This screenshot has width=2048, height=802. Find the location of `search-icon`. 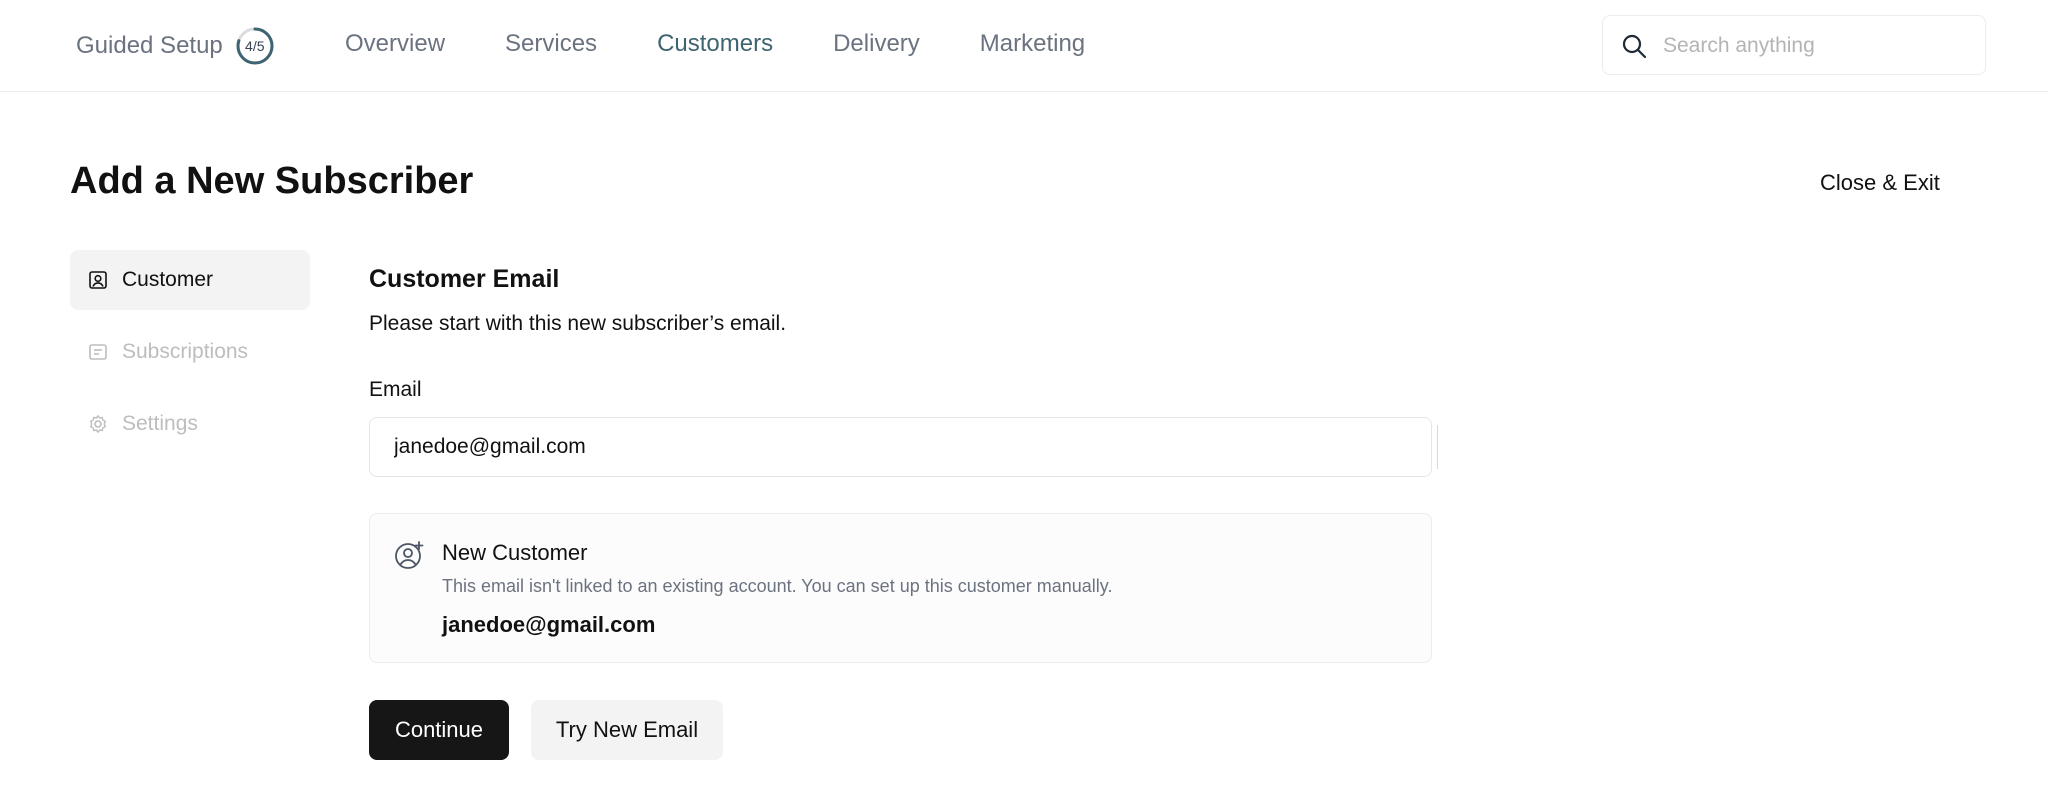

search-icon is located at coordinates (1634, 46).